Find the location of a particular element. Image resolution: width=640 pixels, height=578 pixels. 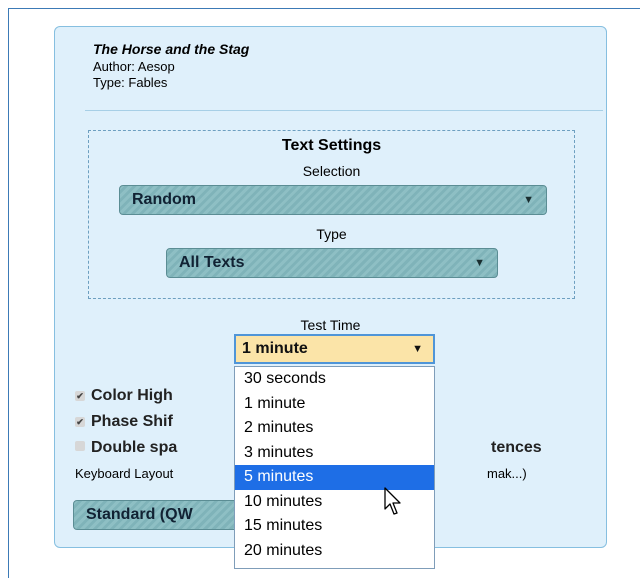

dropdown-option: 30 seconds is located at coordinates (334, 379).